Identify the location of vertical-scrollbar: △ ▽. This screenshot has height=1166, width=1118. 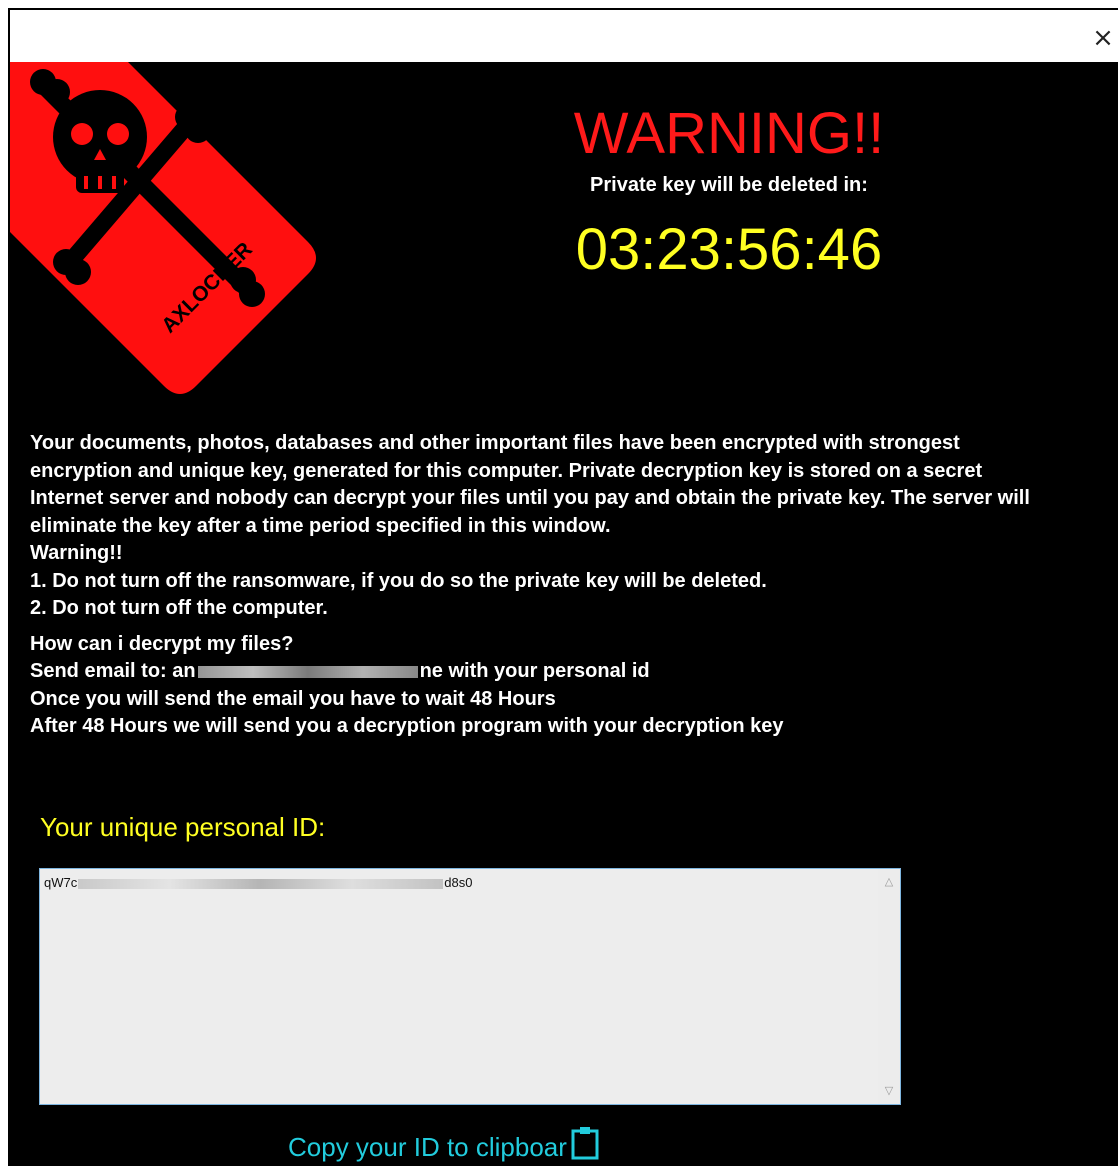
(889, 986).